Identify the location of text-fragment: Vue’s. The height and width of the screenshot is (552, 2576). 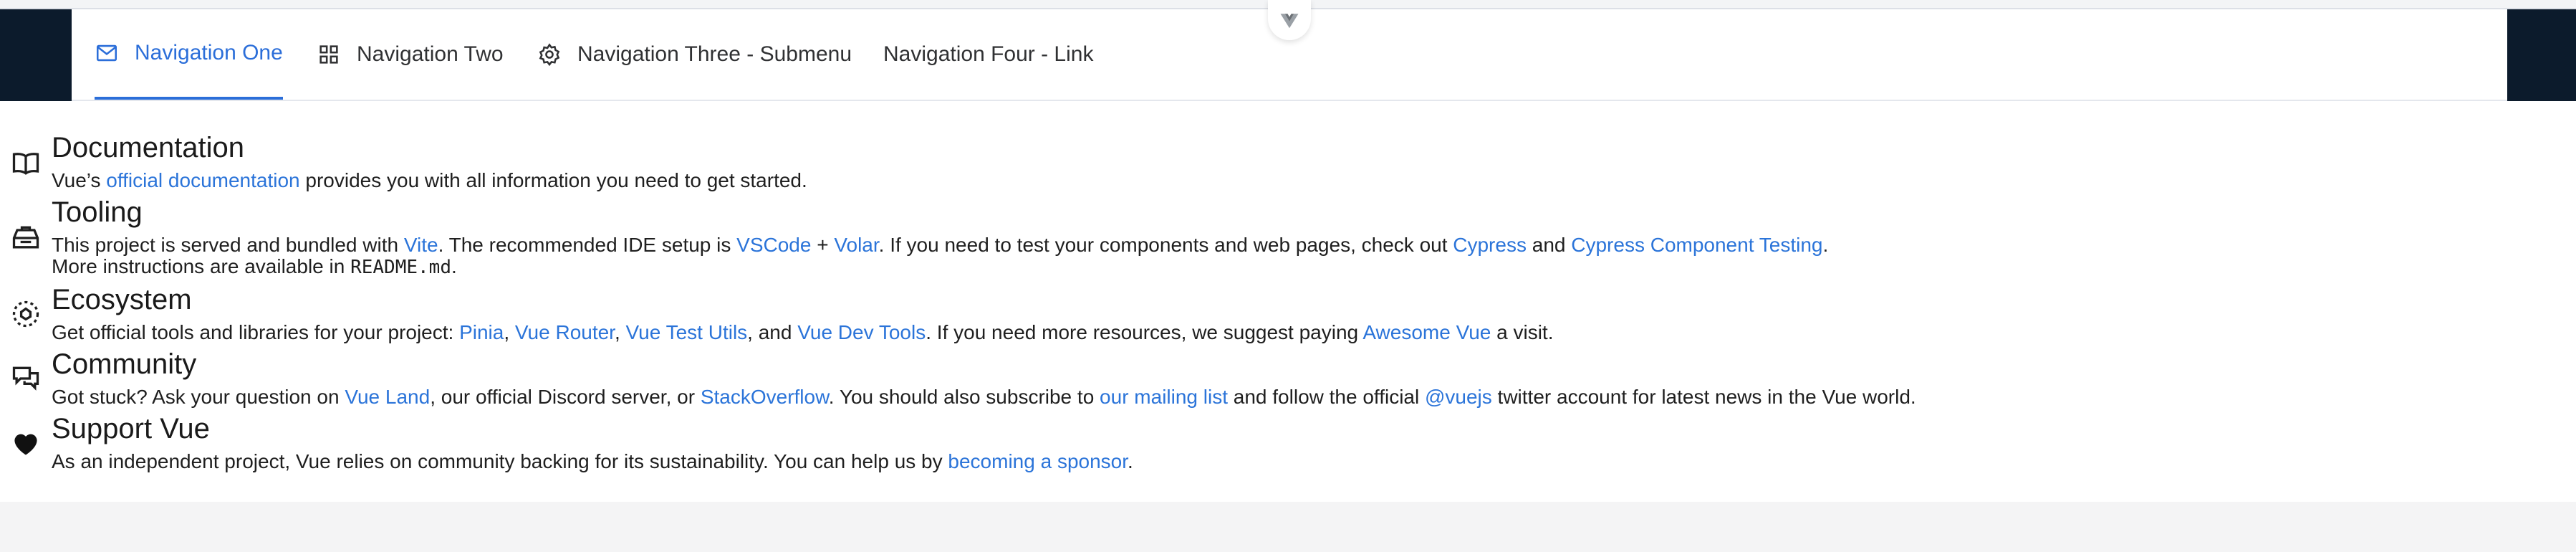
(79, 180).